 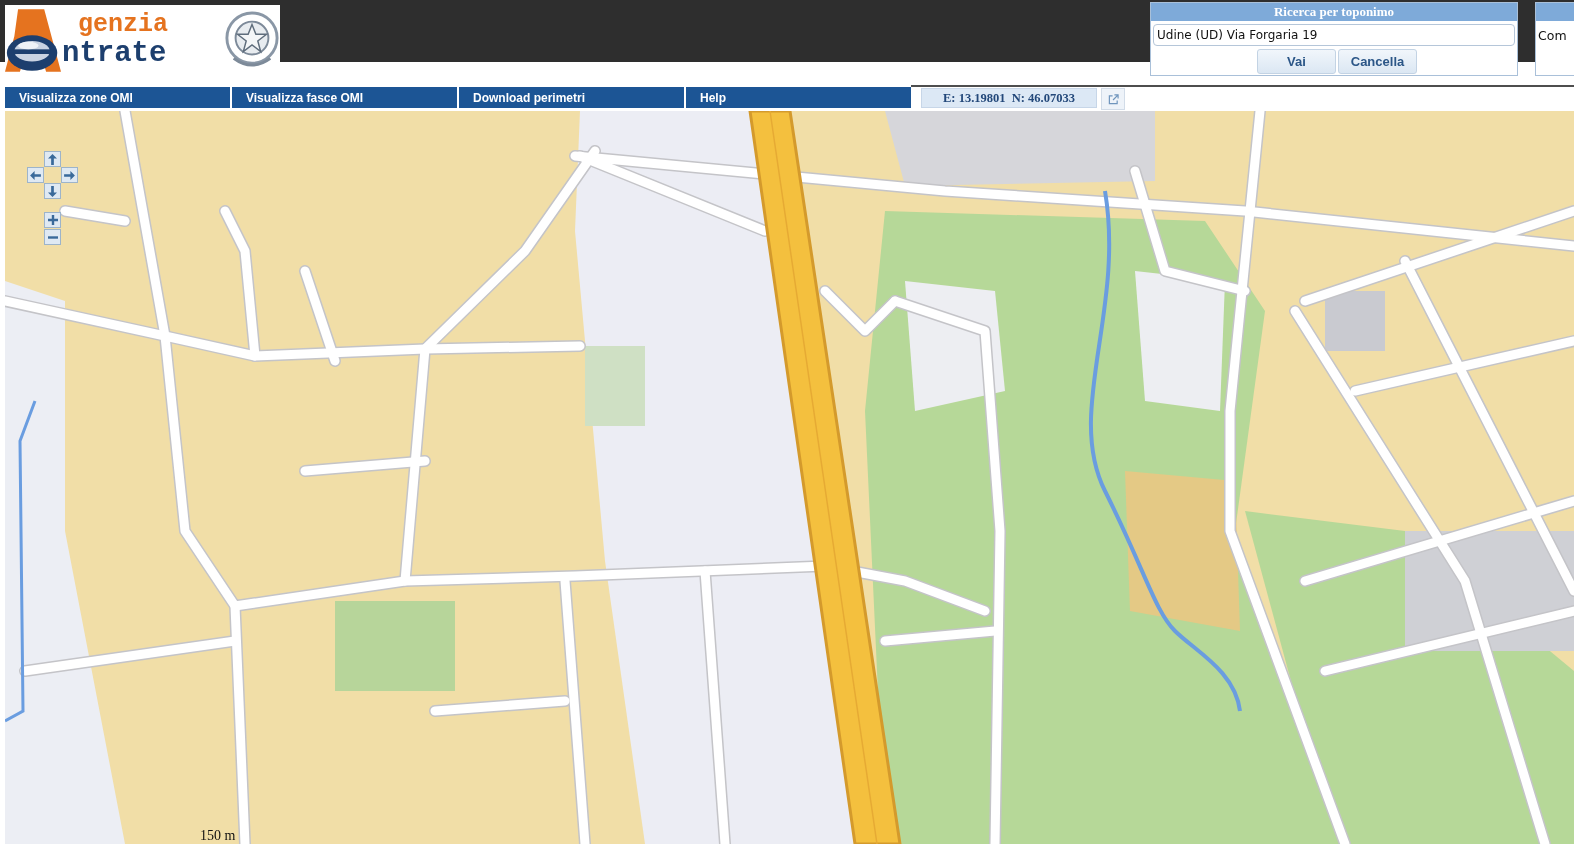 What do you see at coordinates (1334, 12) in the screenshot?
I see `panel-title: Ricerca per toponimo` at bounding box center [1334, 12].